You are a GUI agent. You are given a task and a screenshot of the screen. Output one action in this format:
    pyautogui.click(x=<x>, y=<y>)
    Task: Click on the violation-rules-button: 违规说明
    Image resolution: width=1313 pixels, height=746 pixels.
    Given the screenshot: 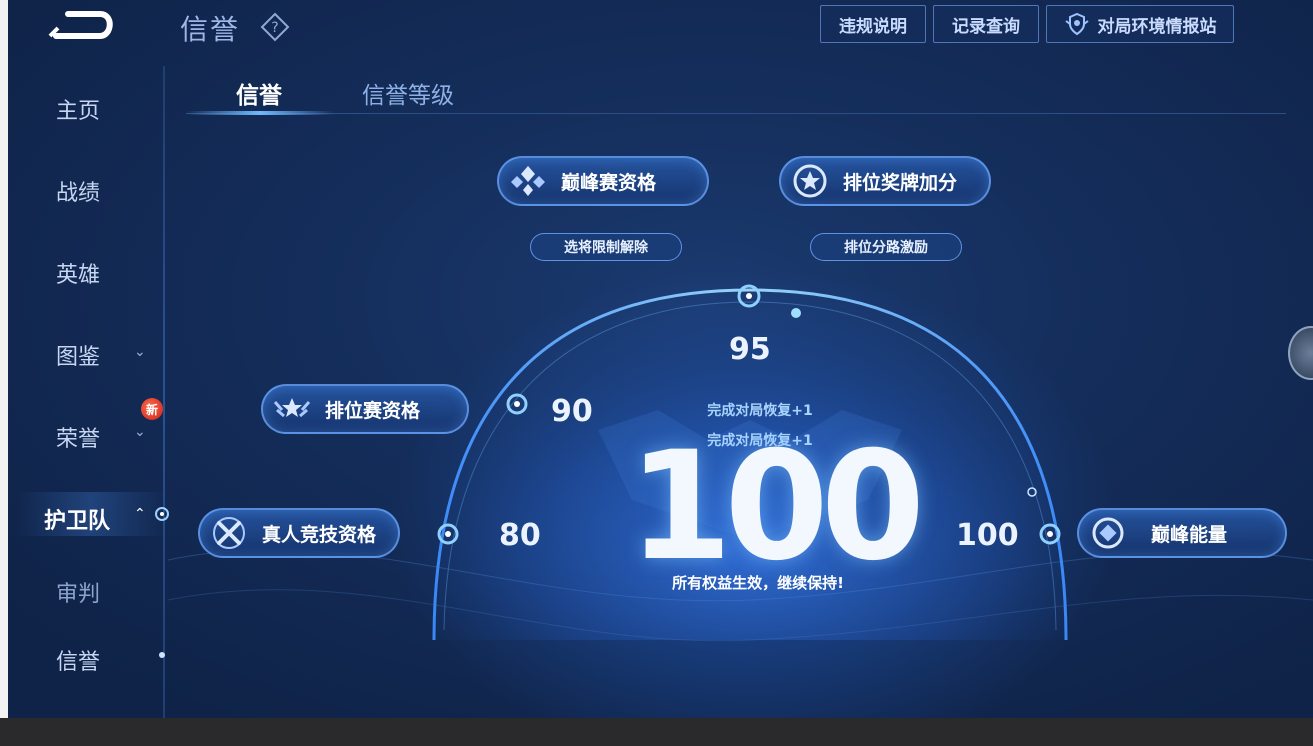 What is the action you would take?
    pyautogui.click(x=873, y=24)
    